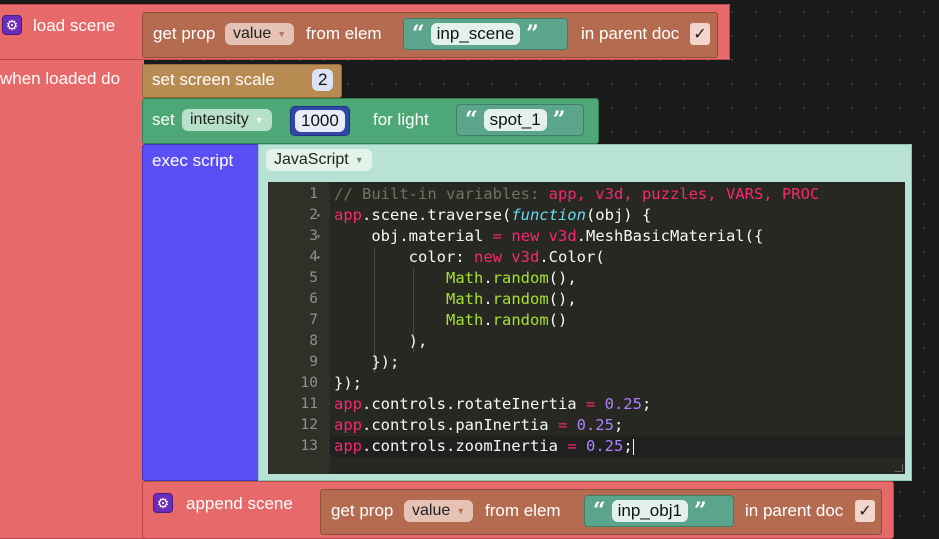 Image resolution: width=939 pixels, height=539 pixels. I want to click on language-value: JavaScript, so click(311, 159).